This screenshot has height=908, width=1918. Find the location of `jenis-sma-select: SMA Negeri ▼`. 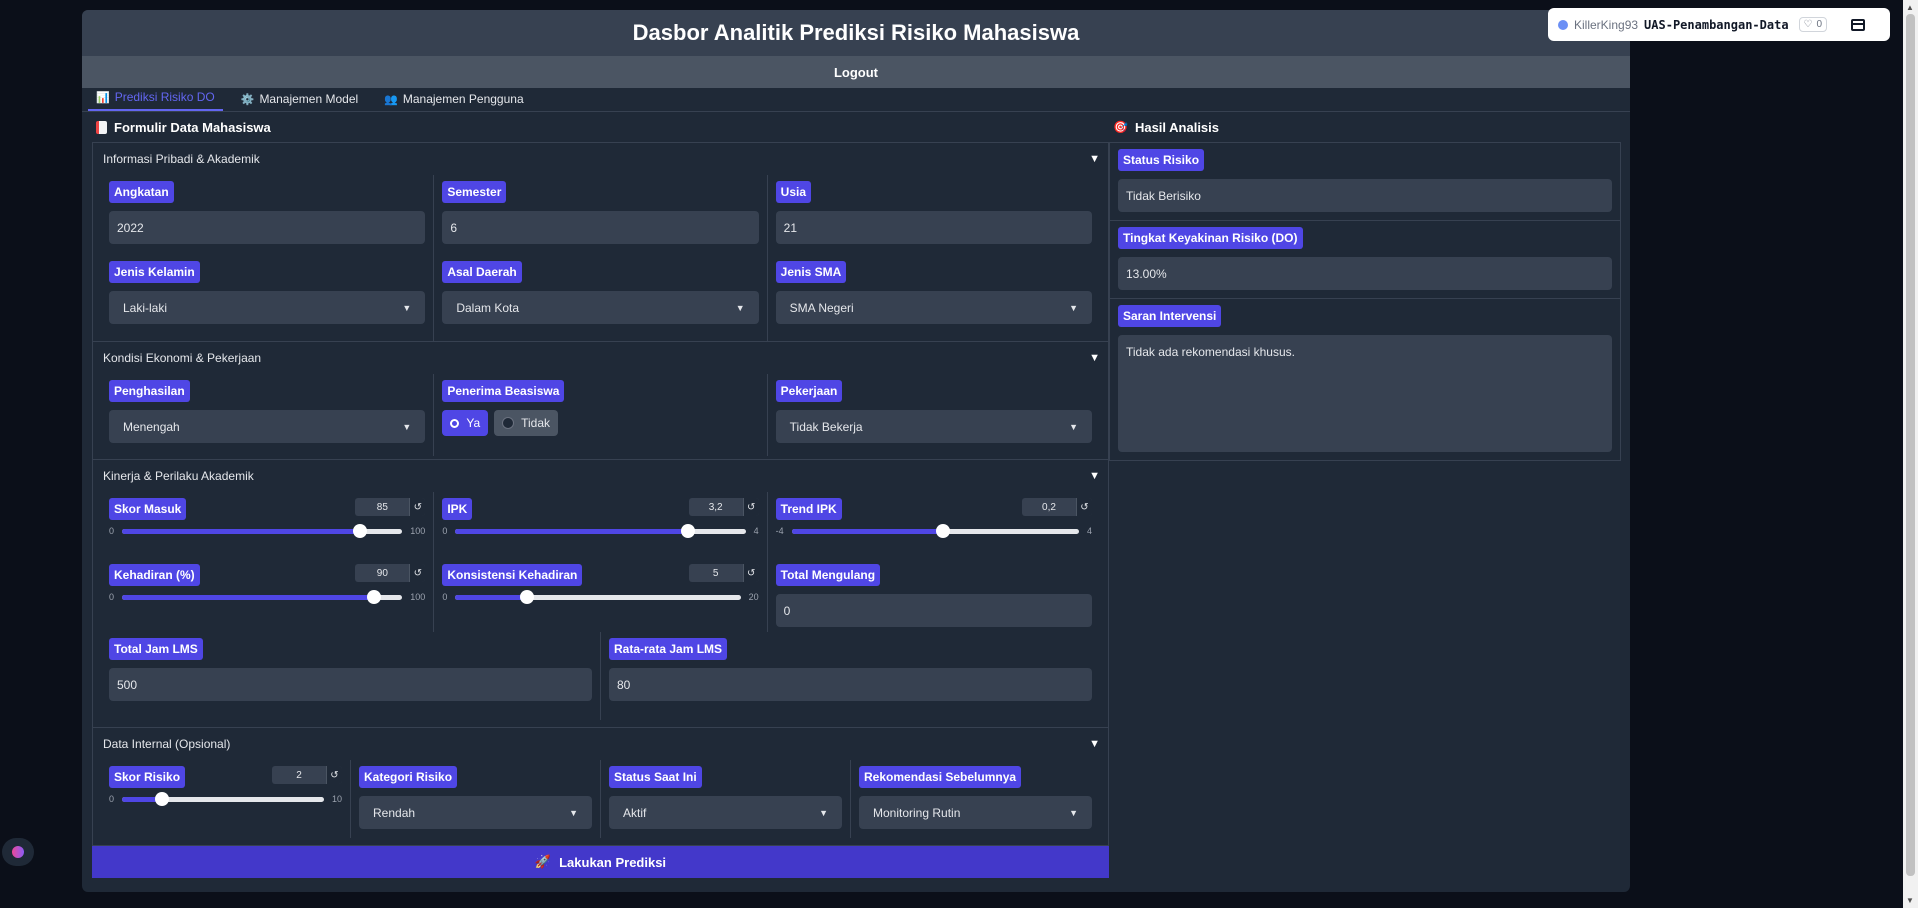

jenis-sma-select: SMA Negeri ▼ is located at coordinates (933, 307).